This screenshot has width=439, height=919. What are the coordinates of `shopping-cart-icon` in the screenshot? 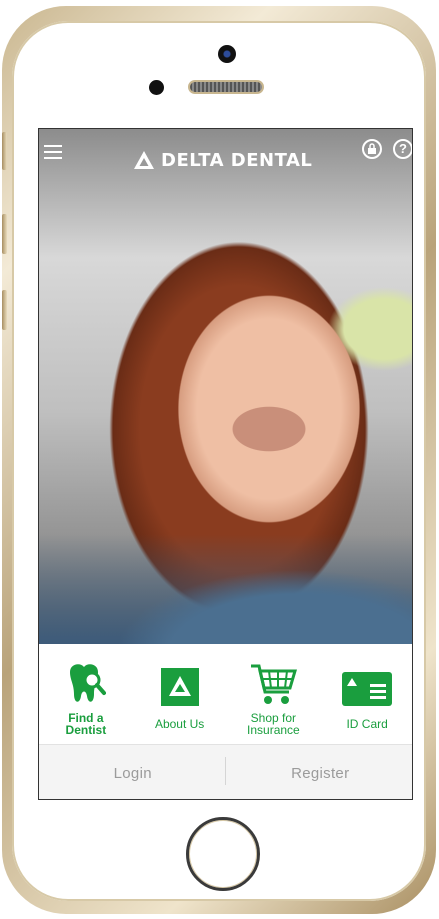 It's located at (273, 682).